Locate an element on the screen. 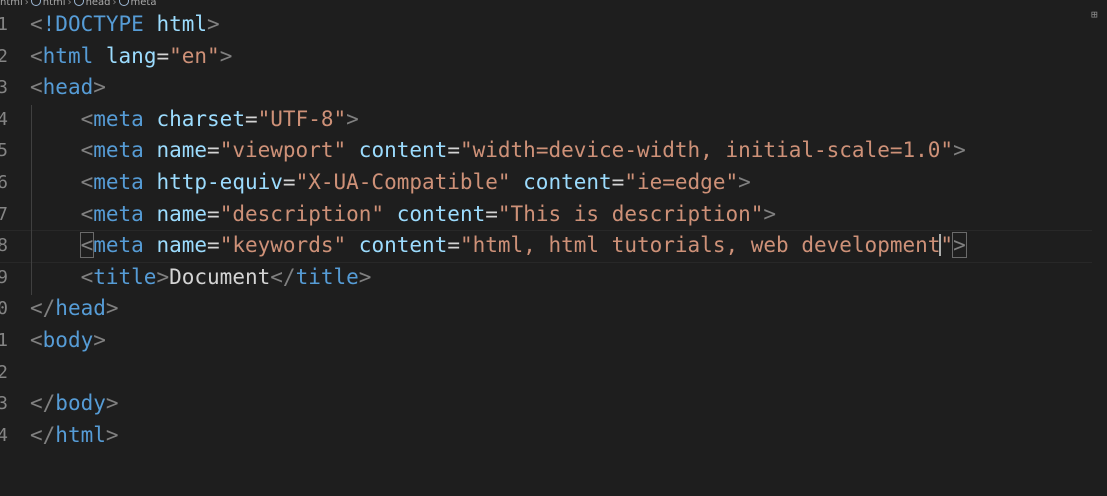 The image size is (1107, 496). attribute-value: "en" is located at coordinates (194, 55).